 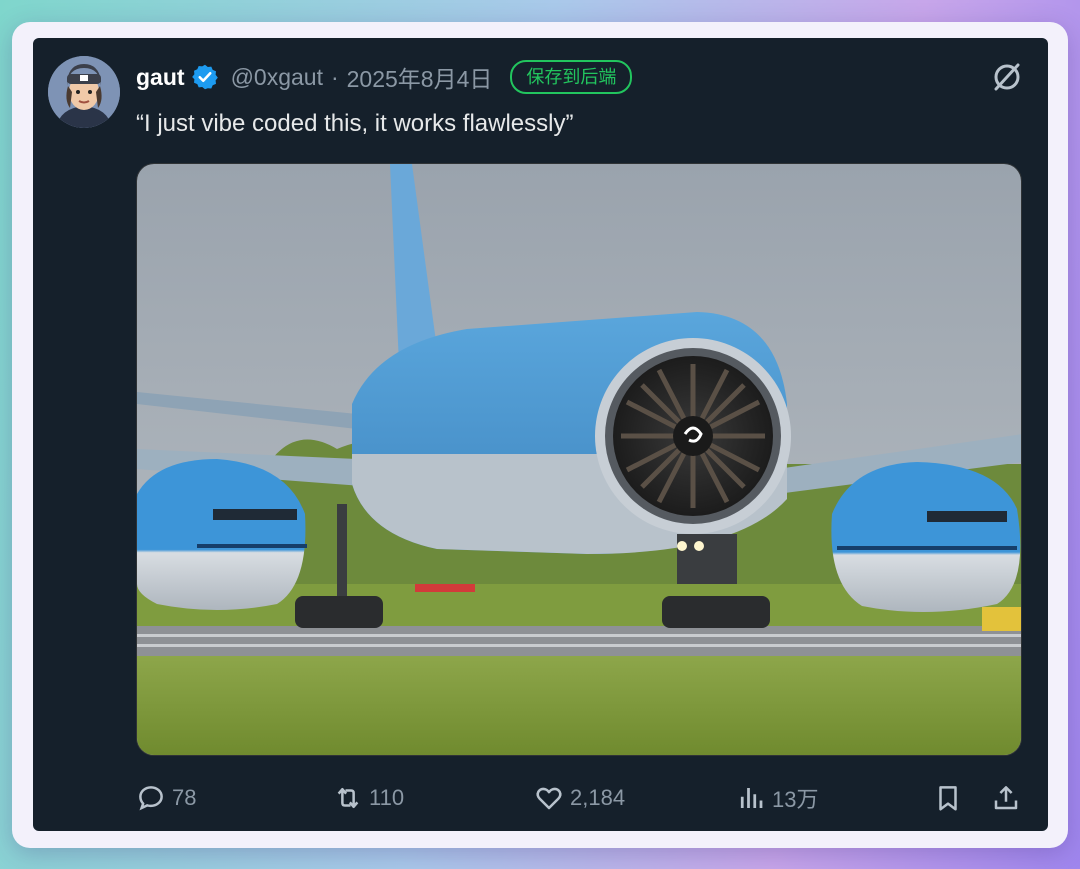 I want to click on reply-icon, so click(x=151, y=798).